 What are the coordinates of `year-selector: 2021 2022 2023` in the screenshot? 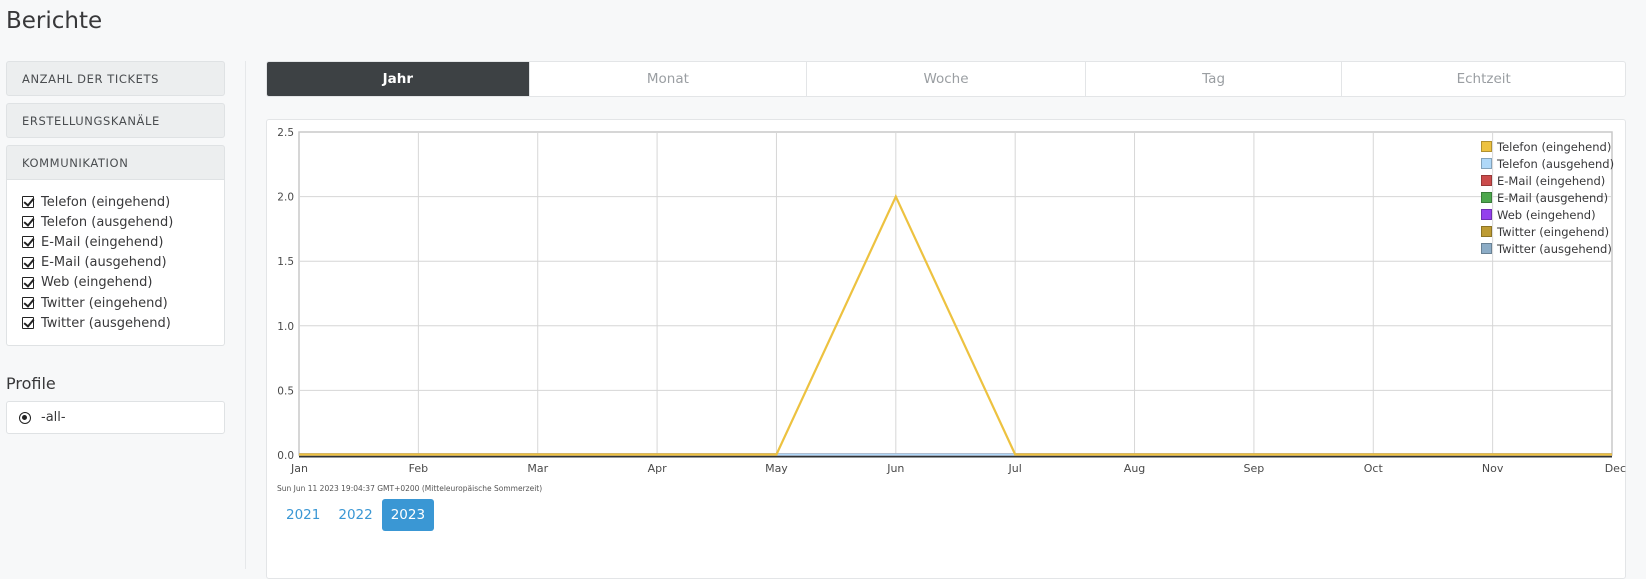 It's located at (356, 515).